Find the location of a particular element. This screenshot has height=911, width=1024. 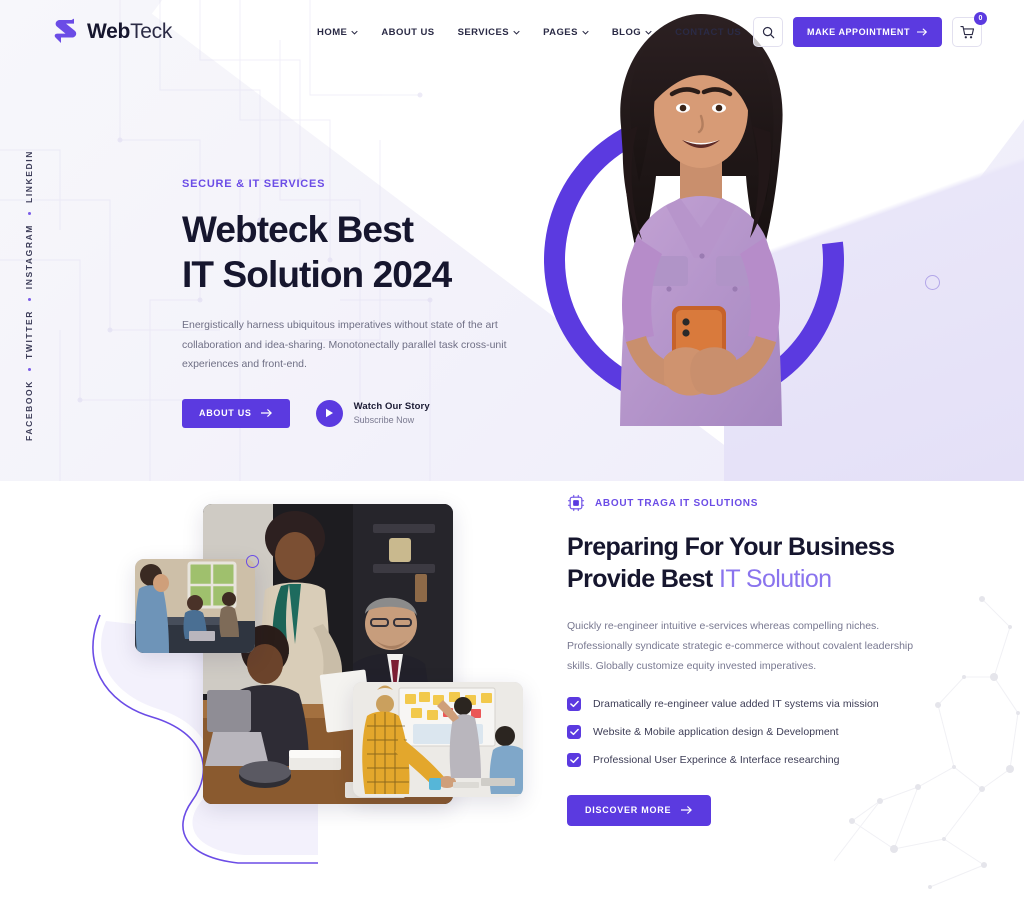

collage-image-office-window is located at coordinates (195, 606).